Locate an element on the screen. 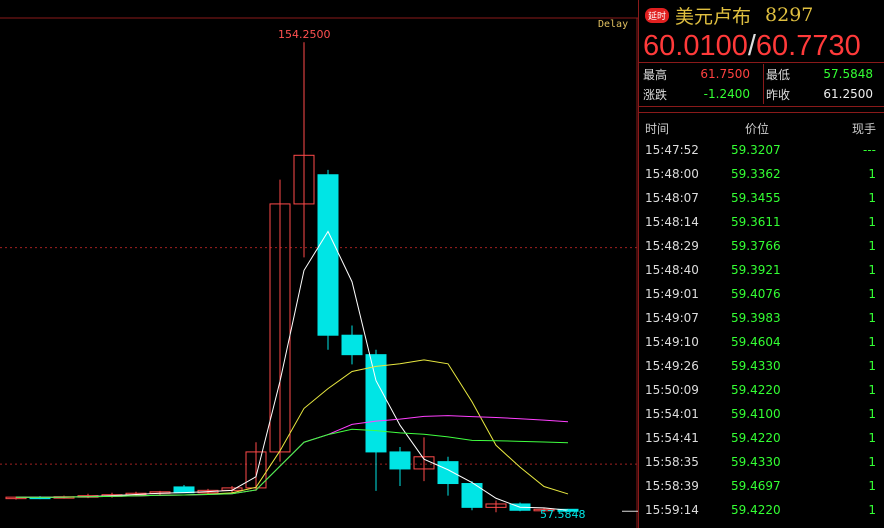 This screenshot has height=528, width=884. tick-row: 15:58:35 59.4330 1 is located at coordinates (759, 462).